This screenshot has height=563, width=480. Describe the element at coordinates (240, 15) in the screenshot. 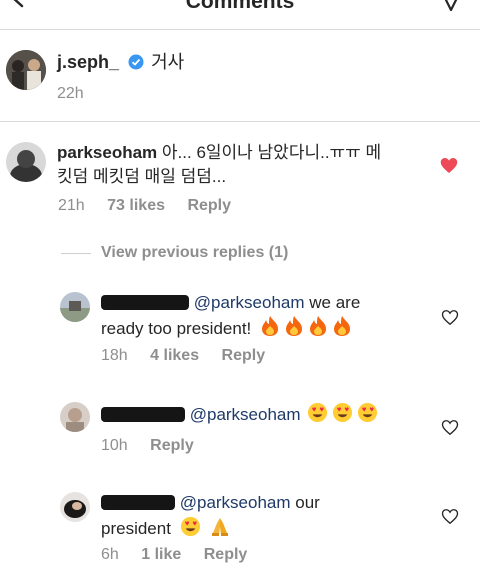

I see `comments-header: Comments` at that location.